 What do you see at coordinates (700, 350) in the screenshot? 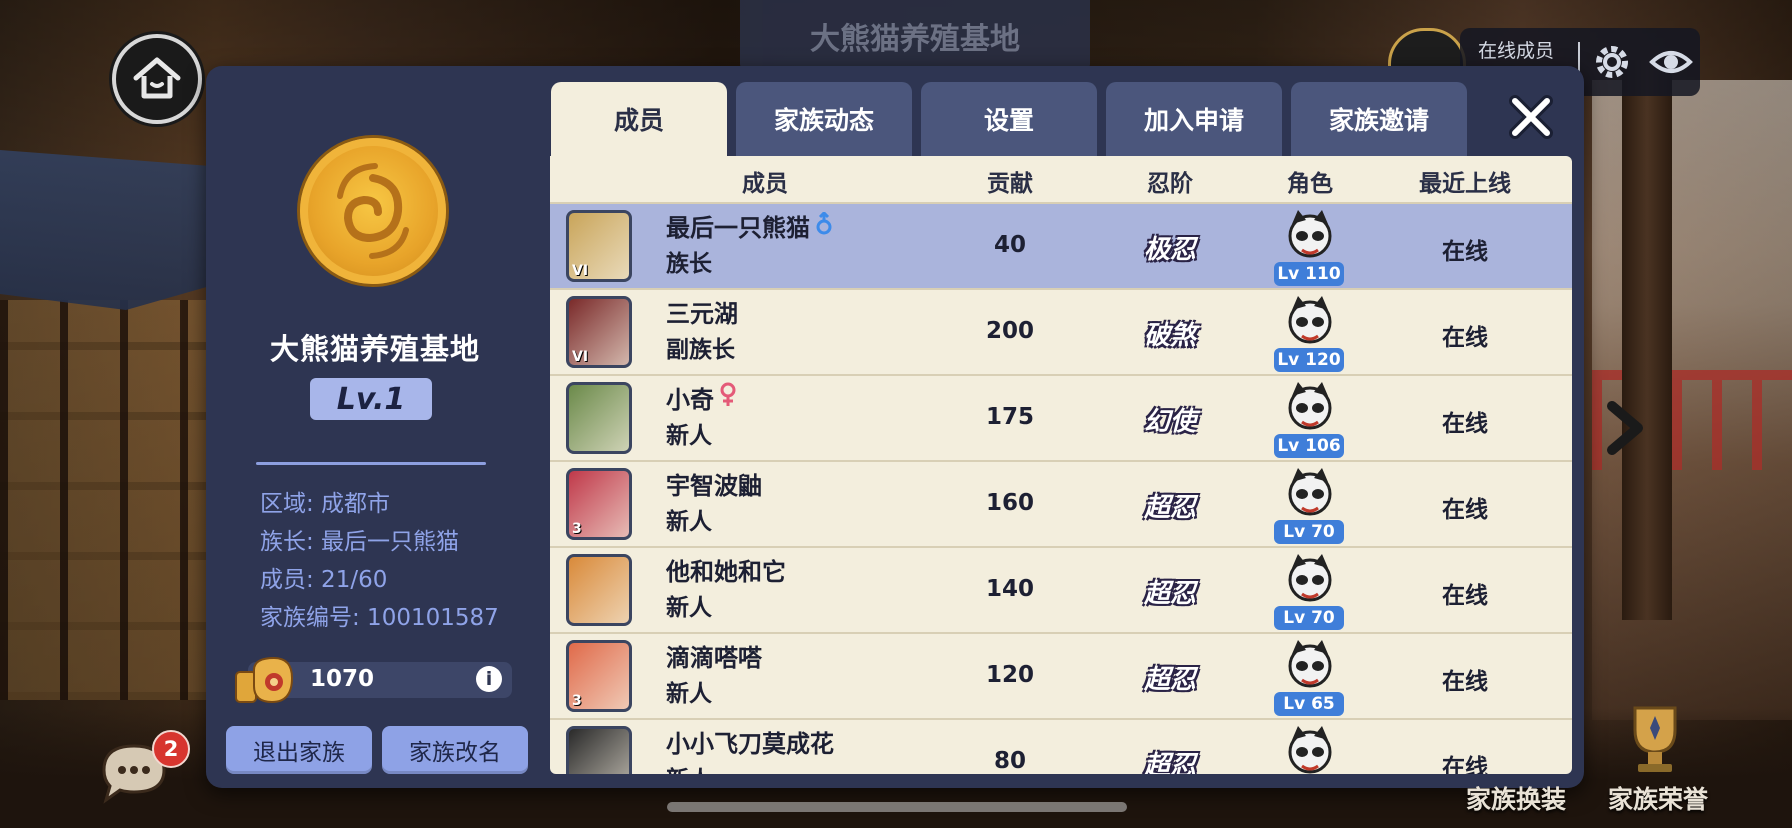
I see `member-role: 副族长` at bounding box center [700, 350].